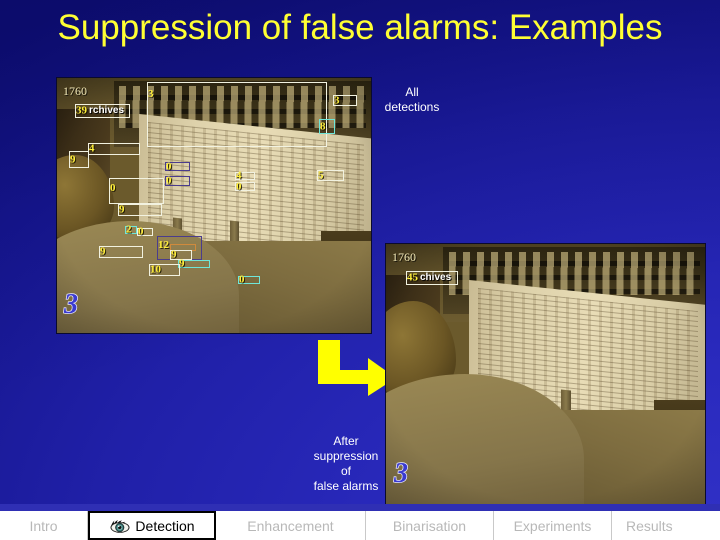 Image resolution: width=720 pixels, height=540 pixels. What do you see at coordinates (92, 148) in the screenshot?
I see `detection-label: 4` at bounding box center [92, 148].